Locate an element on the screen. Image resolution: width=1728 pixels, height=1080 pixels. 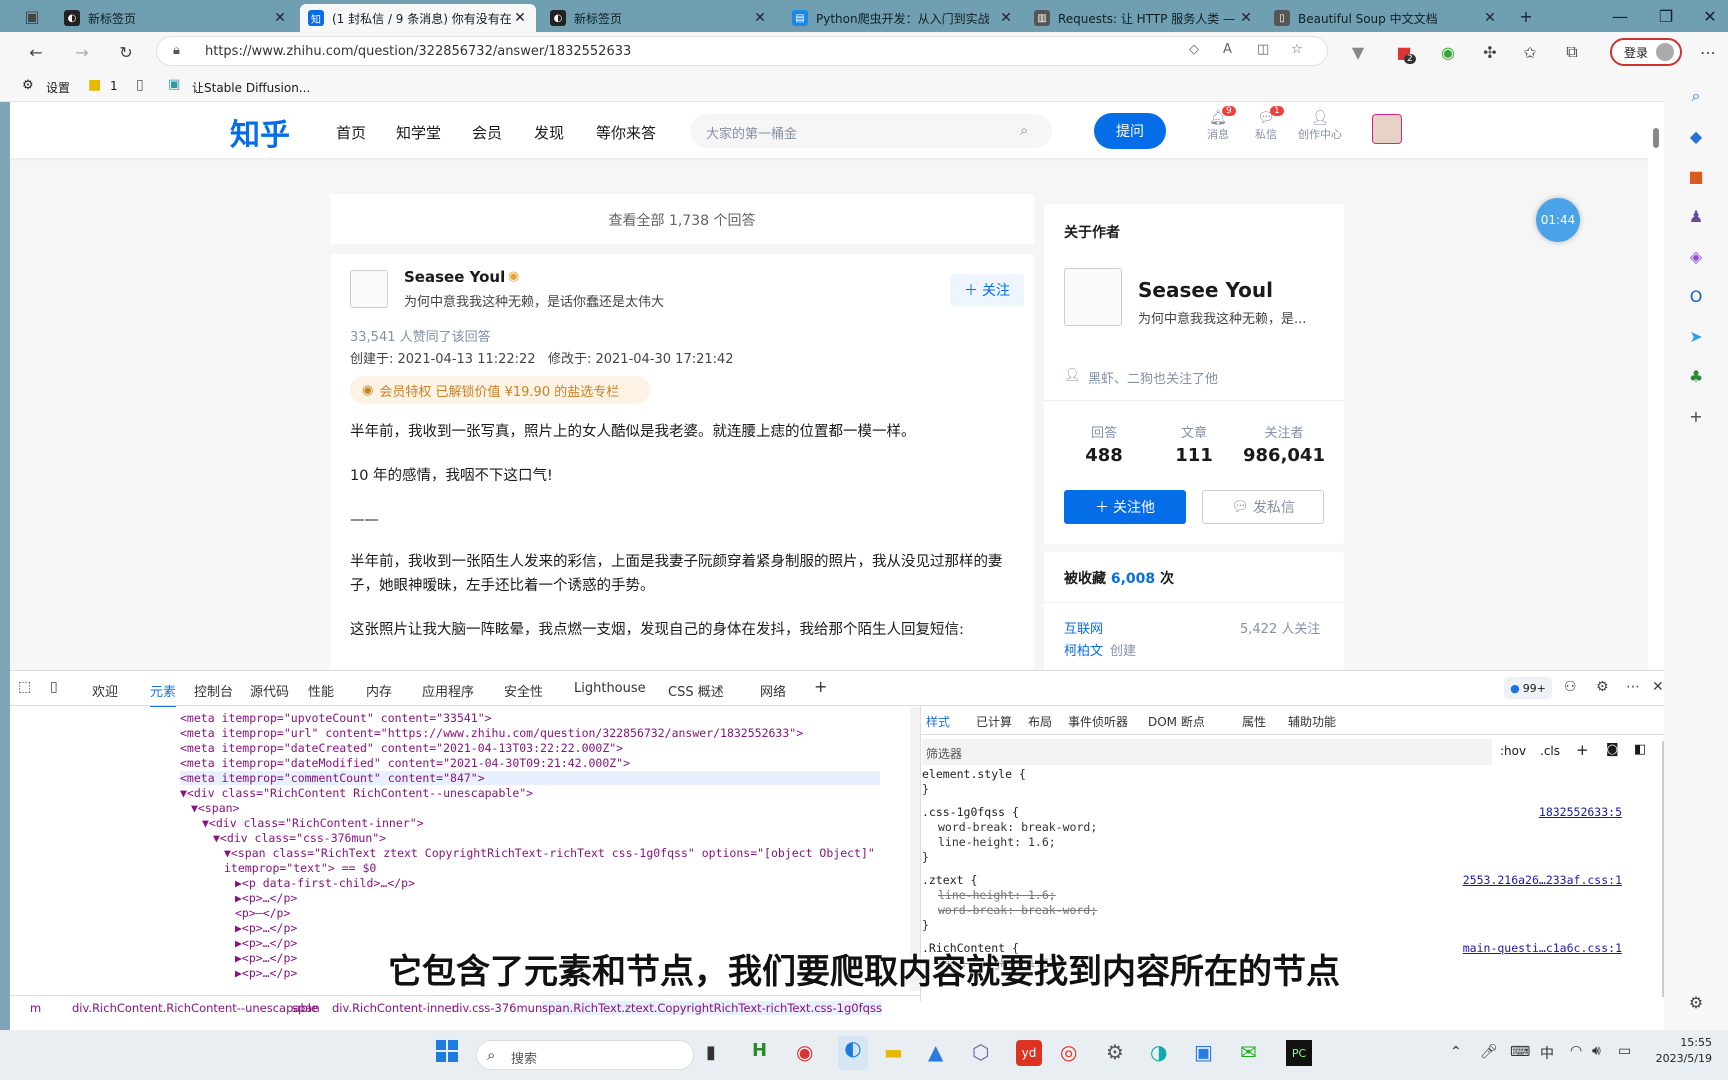
settings-app-icon: ⚙ is located at coordinates (1115, 1052).